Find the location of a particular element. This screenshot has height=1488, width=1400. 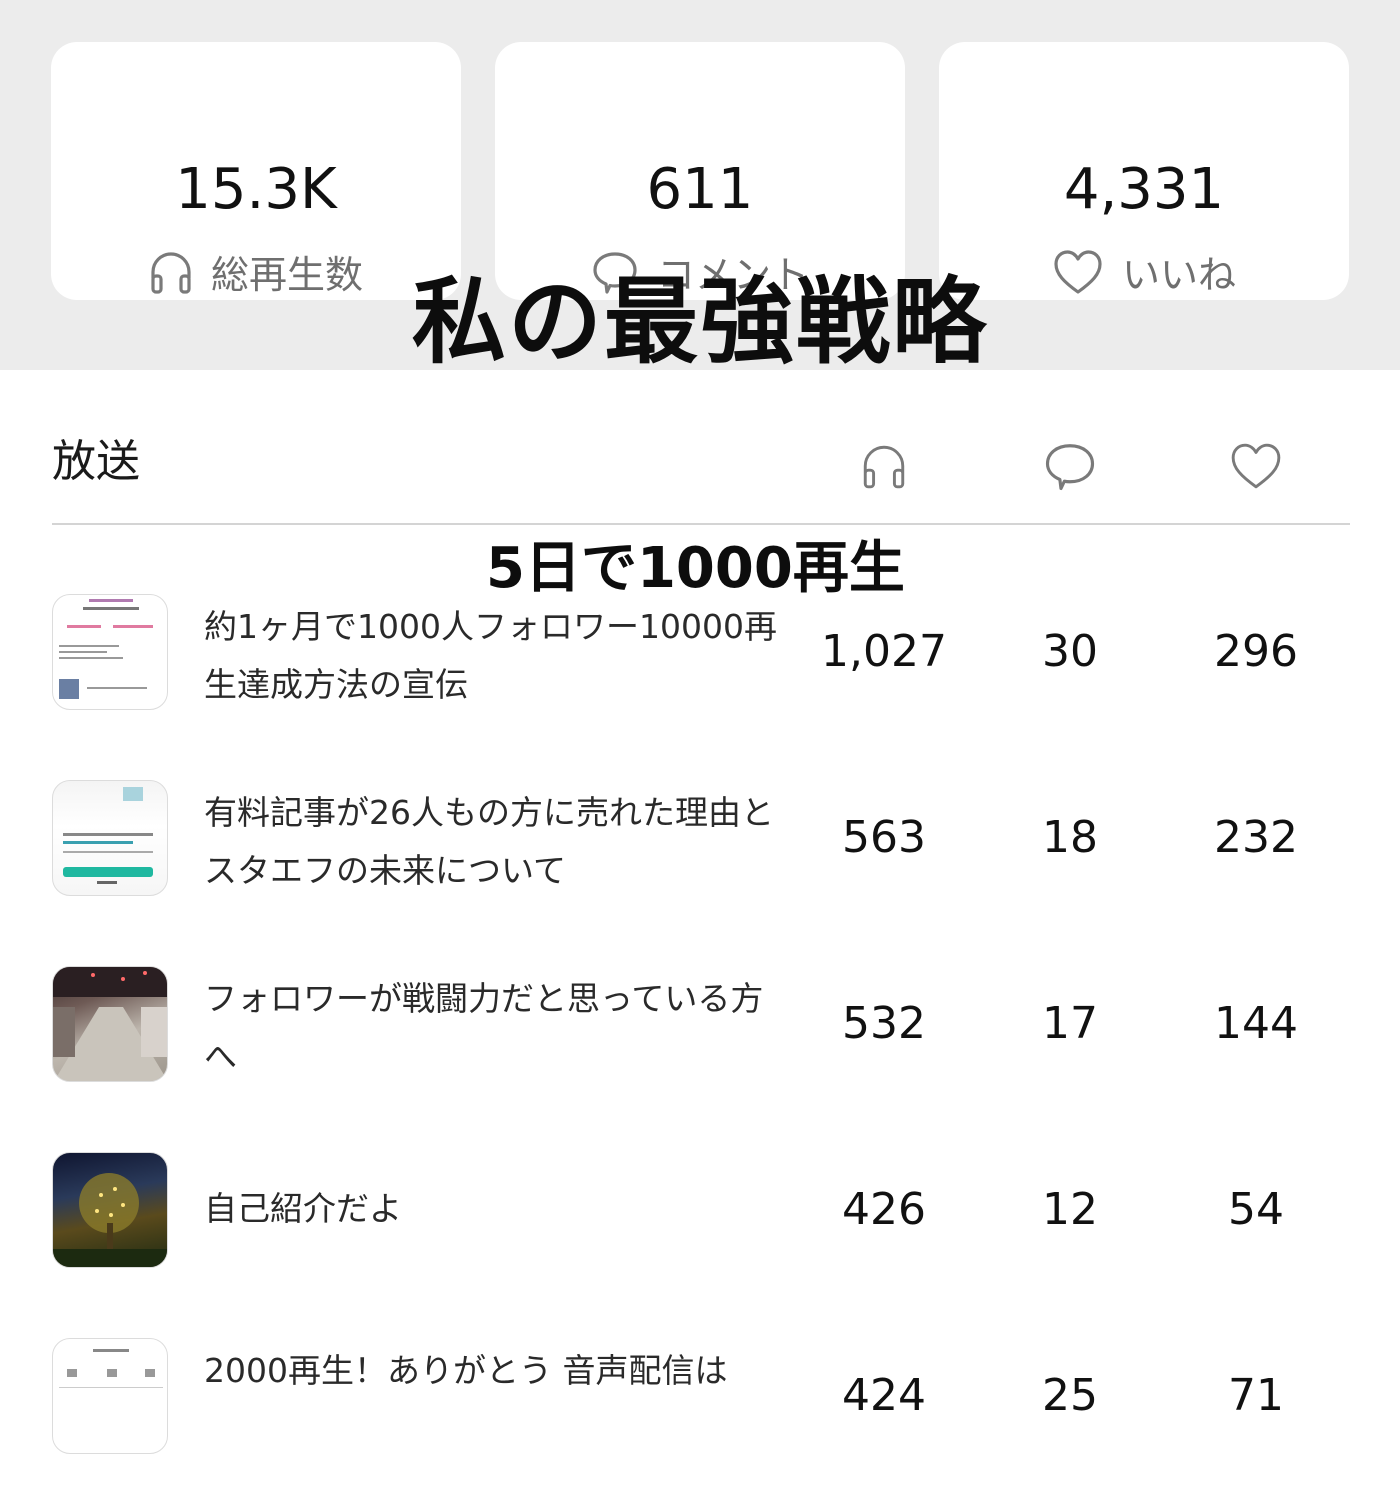

episode-likes: 296 is located at coordinates (1256, 651).